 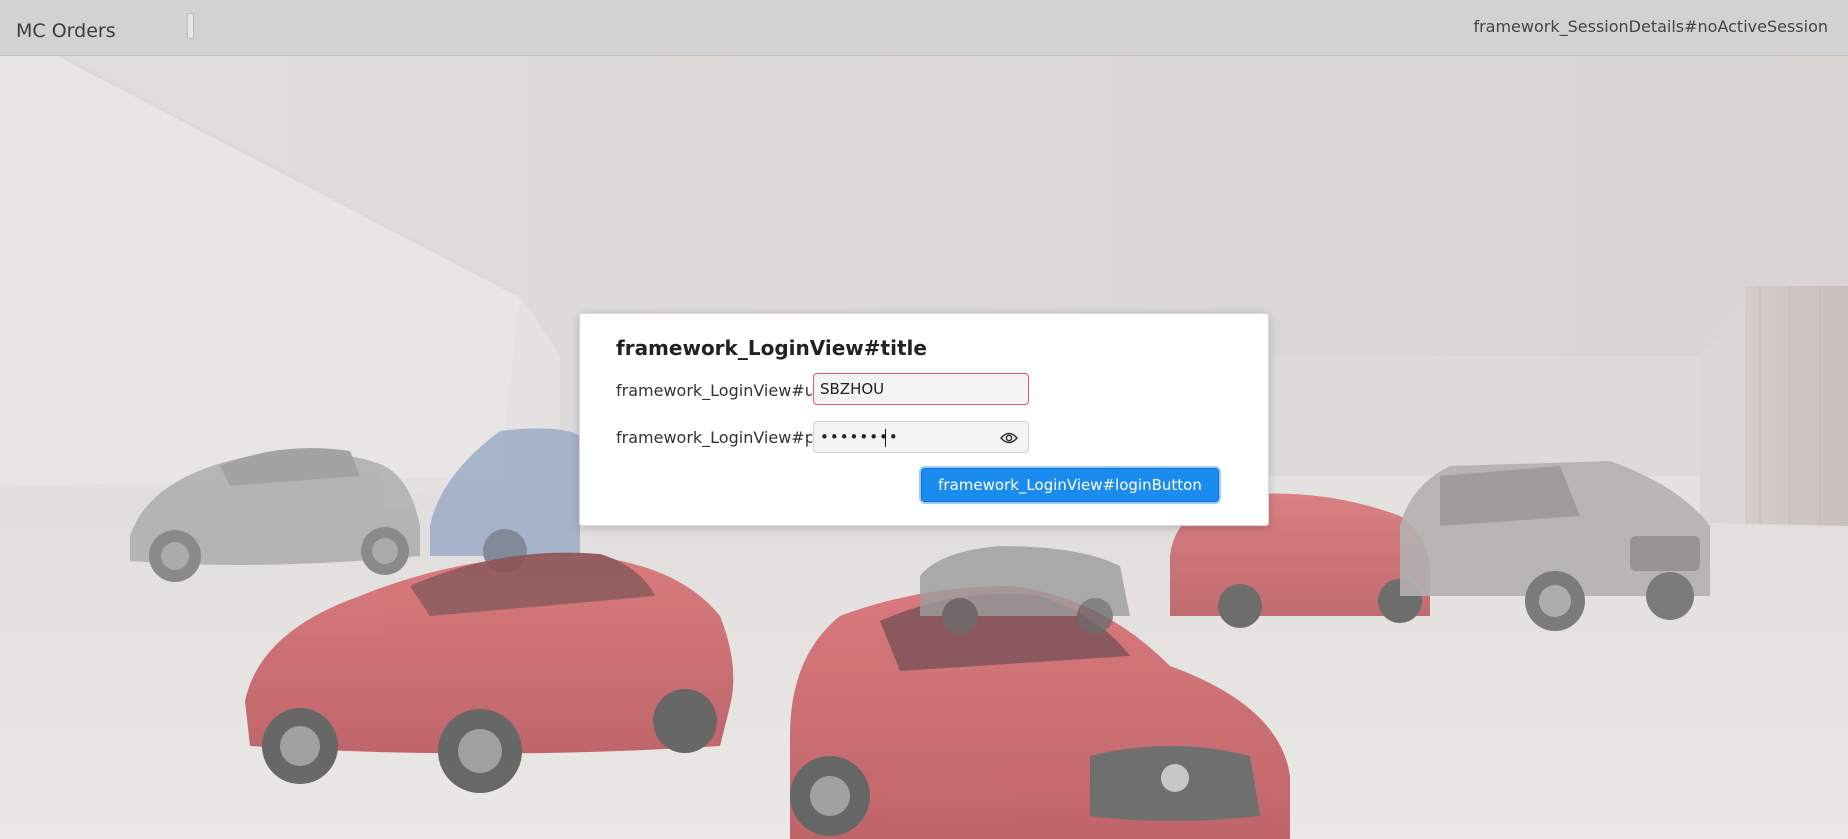 What do you see at coordinates (901, 437) in the screenshot?
I see `password-input` at bounding box center [901, 437].